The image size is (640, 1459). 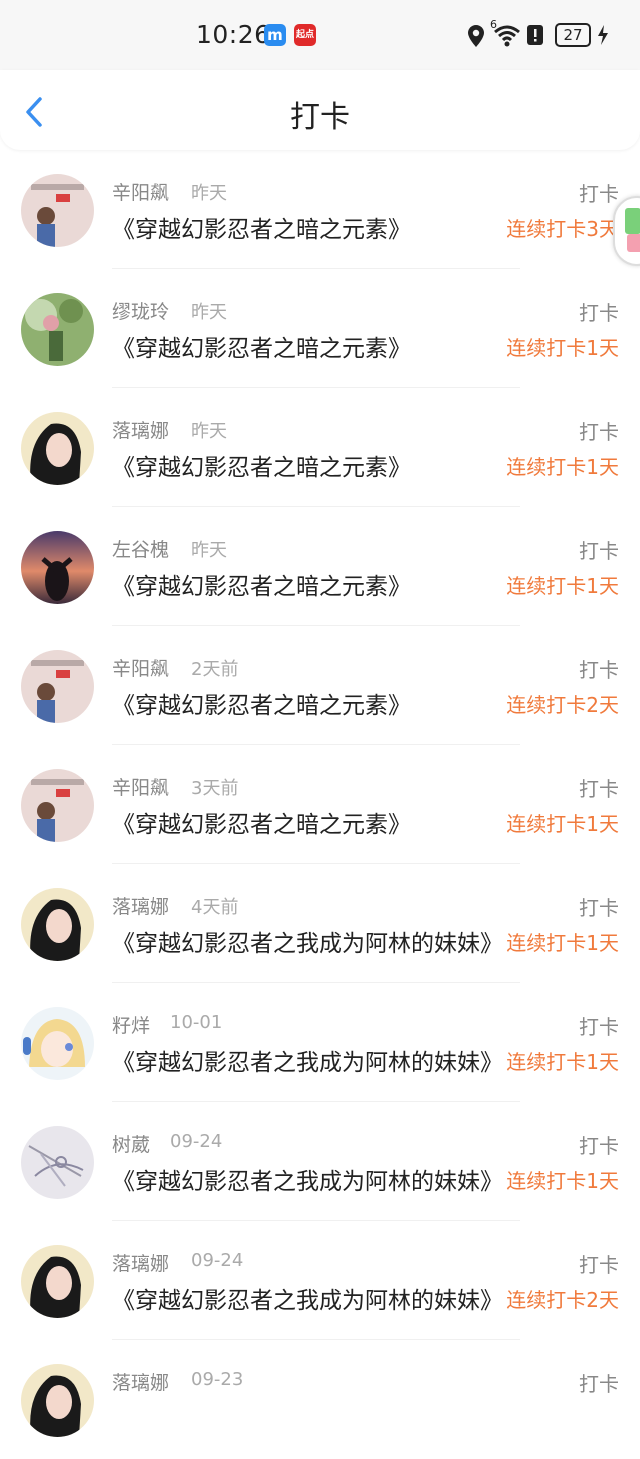 What do you see at coordinates (476, 38) in the screenshot?
I see `location-icon` at bounding box center [476, 38].